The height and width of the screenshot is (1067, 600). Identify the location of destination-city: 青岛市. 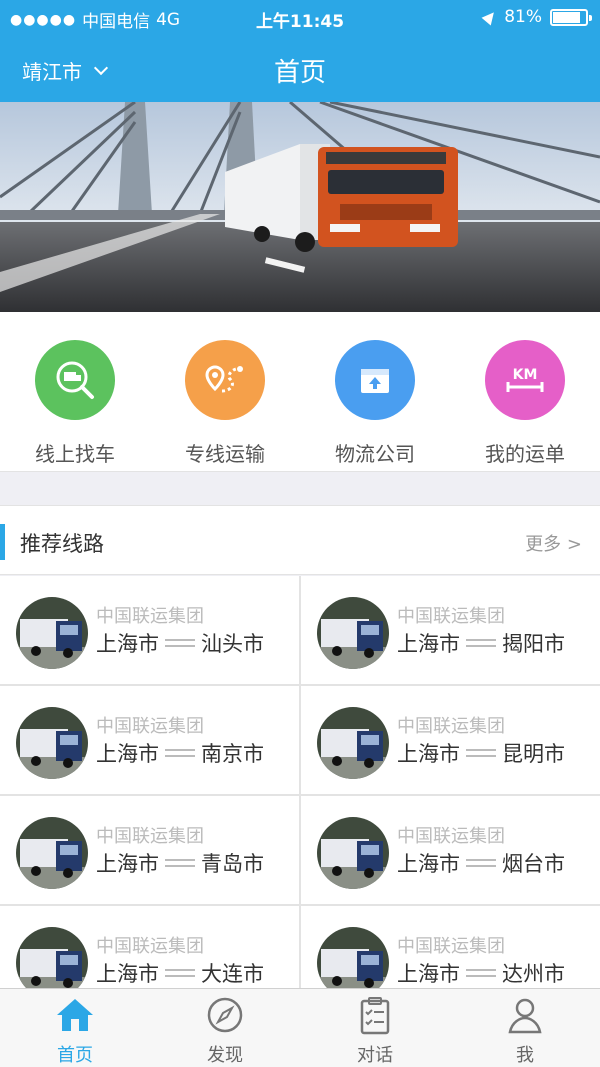
(232, 864).